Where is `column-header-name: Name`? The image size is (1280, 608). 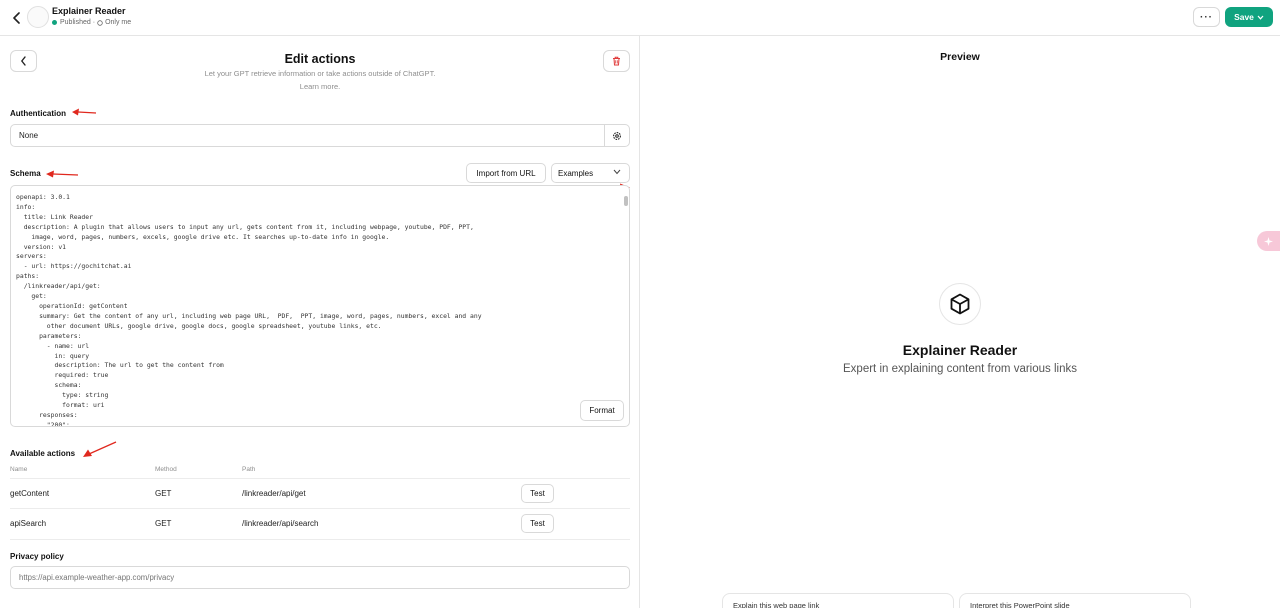 column-header-name: Name is located at coordinates (19, 469).